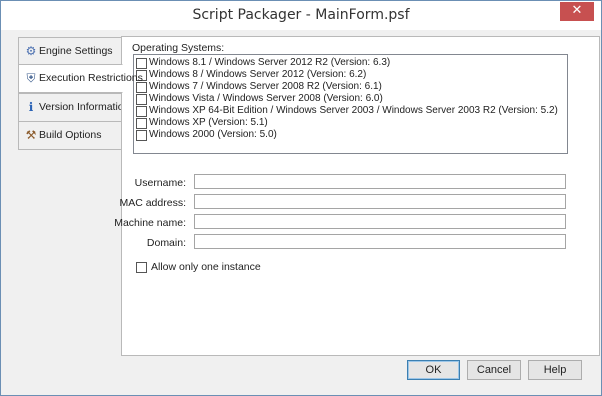  I want to click on tab-engine-settings: ⚙ Engine Settings, so click(70, 51).